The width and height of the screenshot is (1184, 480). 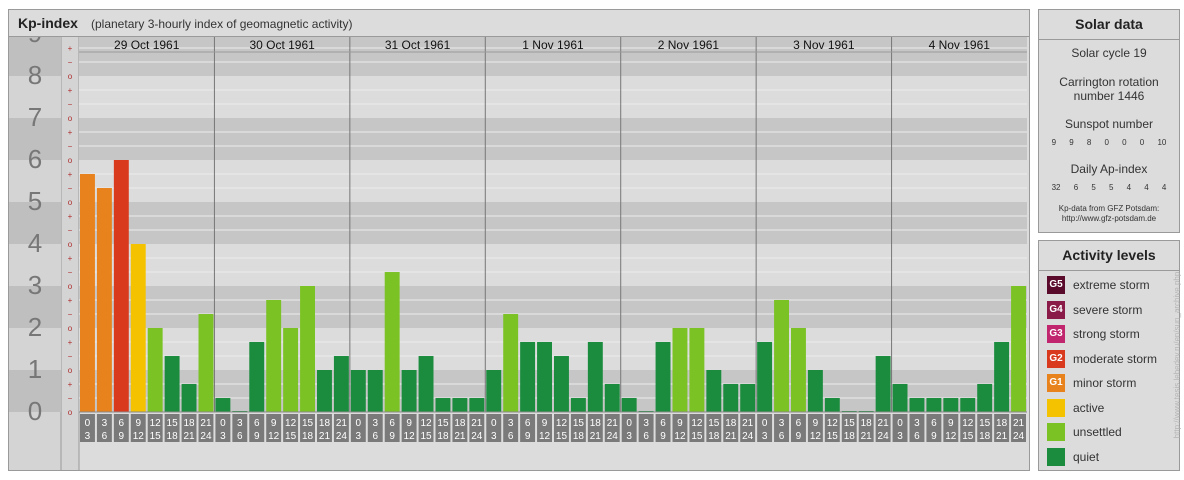 What do you see at coordinates (35, 159) in the screenshot?
I see `y-tick-label: 6` at bounding box center [35, 159].